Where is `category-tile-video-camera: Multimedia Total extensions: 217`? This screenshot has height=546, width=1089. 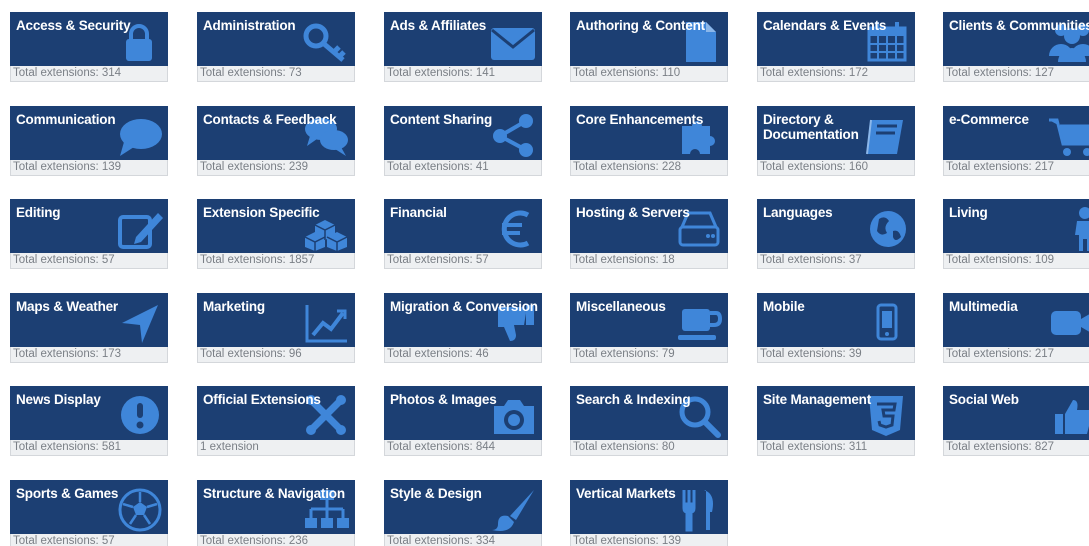 category-tile-video-camera: Multimedia Total extensions: 217 is located at coordinates (1016, 328).